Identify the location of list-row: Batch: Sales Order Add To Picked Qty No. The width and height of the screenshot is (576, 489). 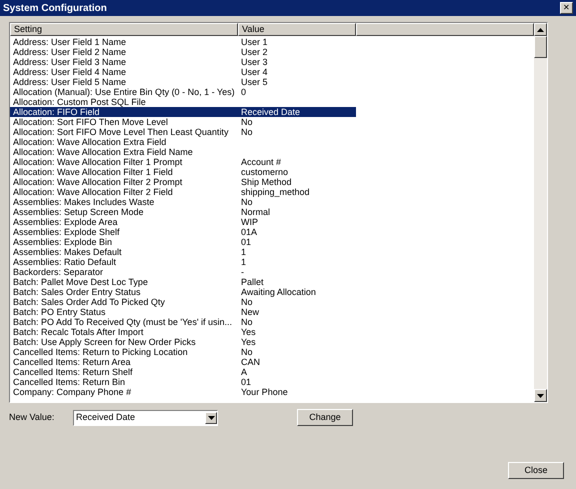
(183, 302).